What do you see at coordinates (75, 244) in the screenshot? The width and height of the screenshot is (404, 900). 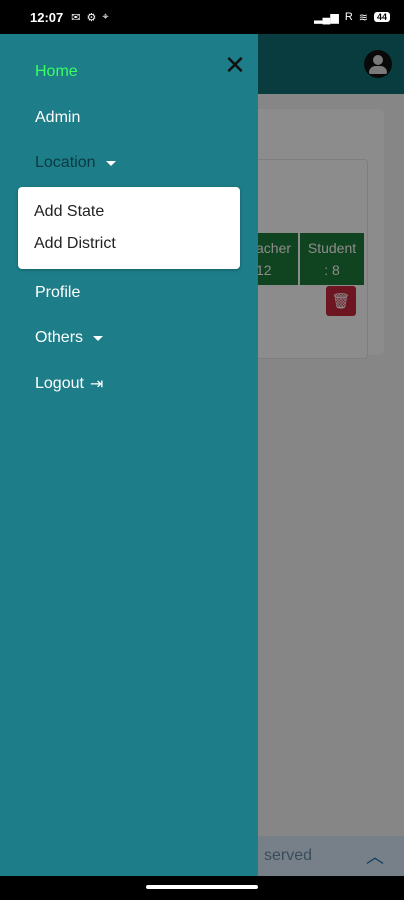 I see `dropdown-item-add-district: Add District` at bounding box center [75, 244].